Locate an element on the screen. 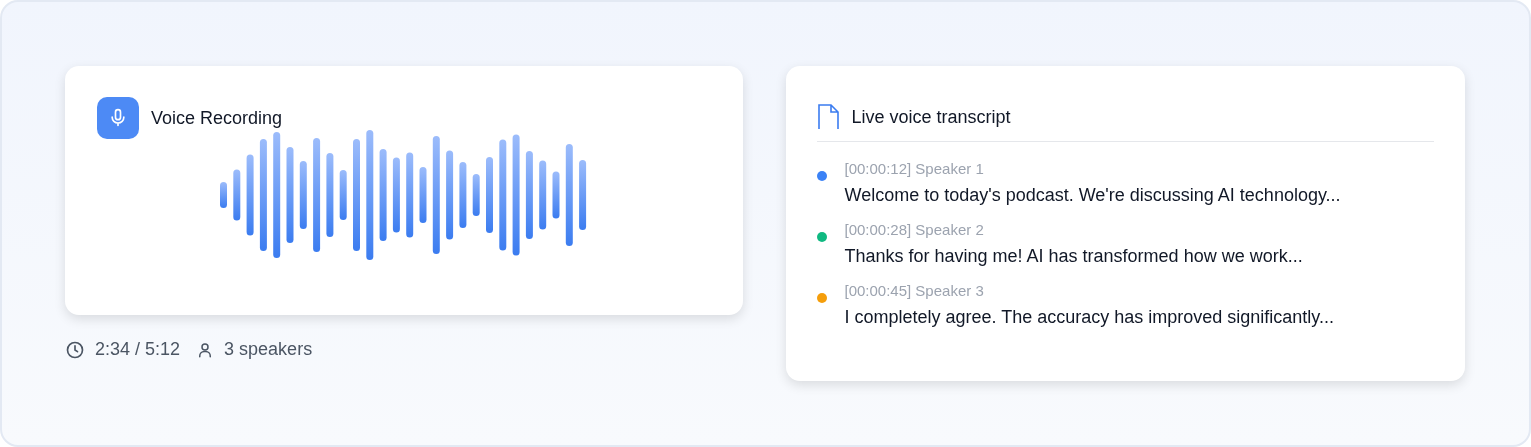 The width and height of the screenshot is (1531, 447). entry-timestamp: [00:00:28] Speaker 2 is located at coordinates (914, 229).